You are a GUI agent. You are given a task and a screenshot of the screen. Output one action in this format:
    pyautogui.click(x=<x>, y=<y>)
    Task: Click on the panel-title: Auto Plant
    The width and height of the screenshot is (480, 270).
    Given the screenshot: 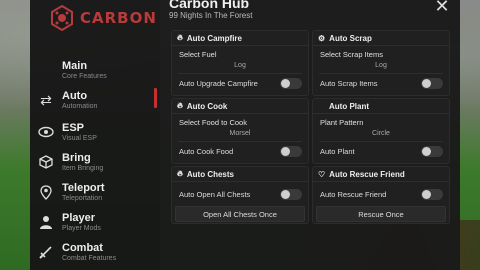 What is the action you would take?
    pyautogui.click(x=349, y=106)
    